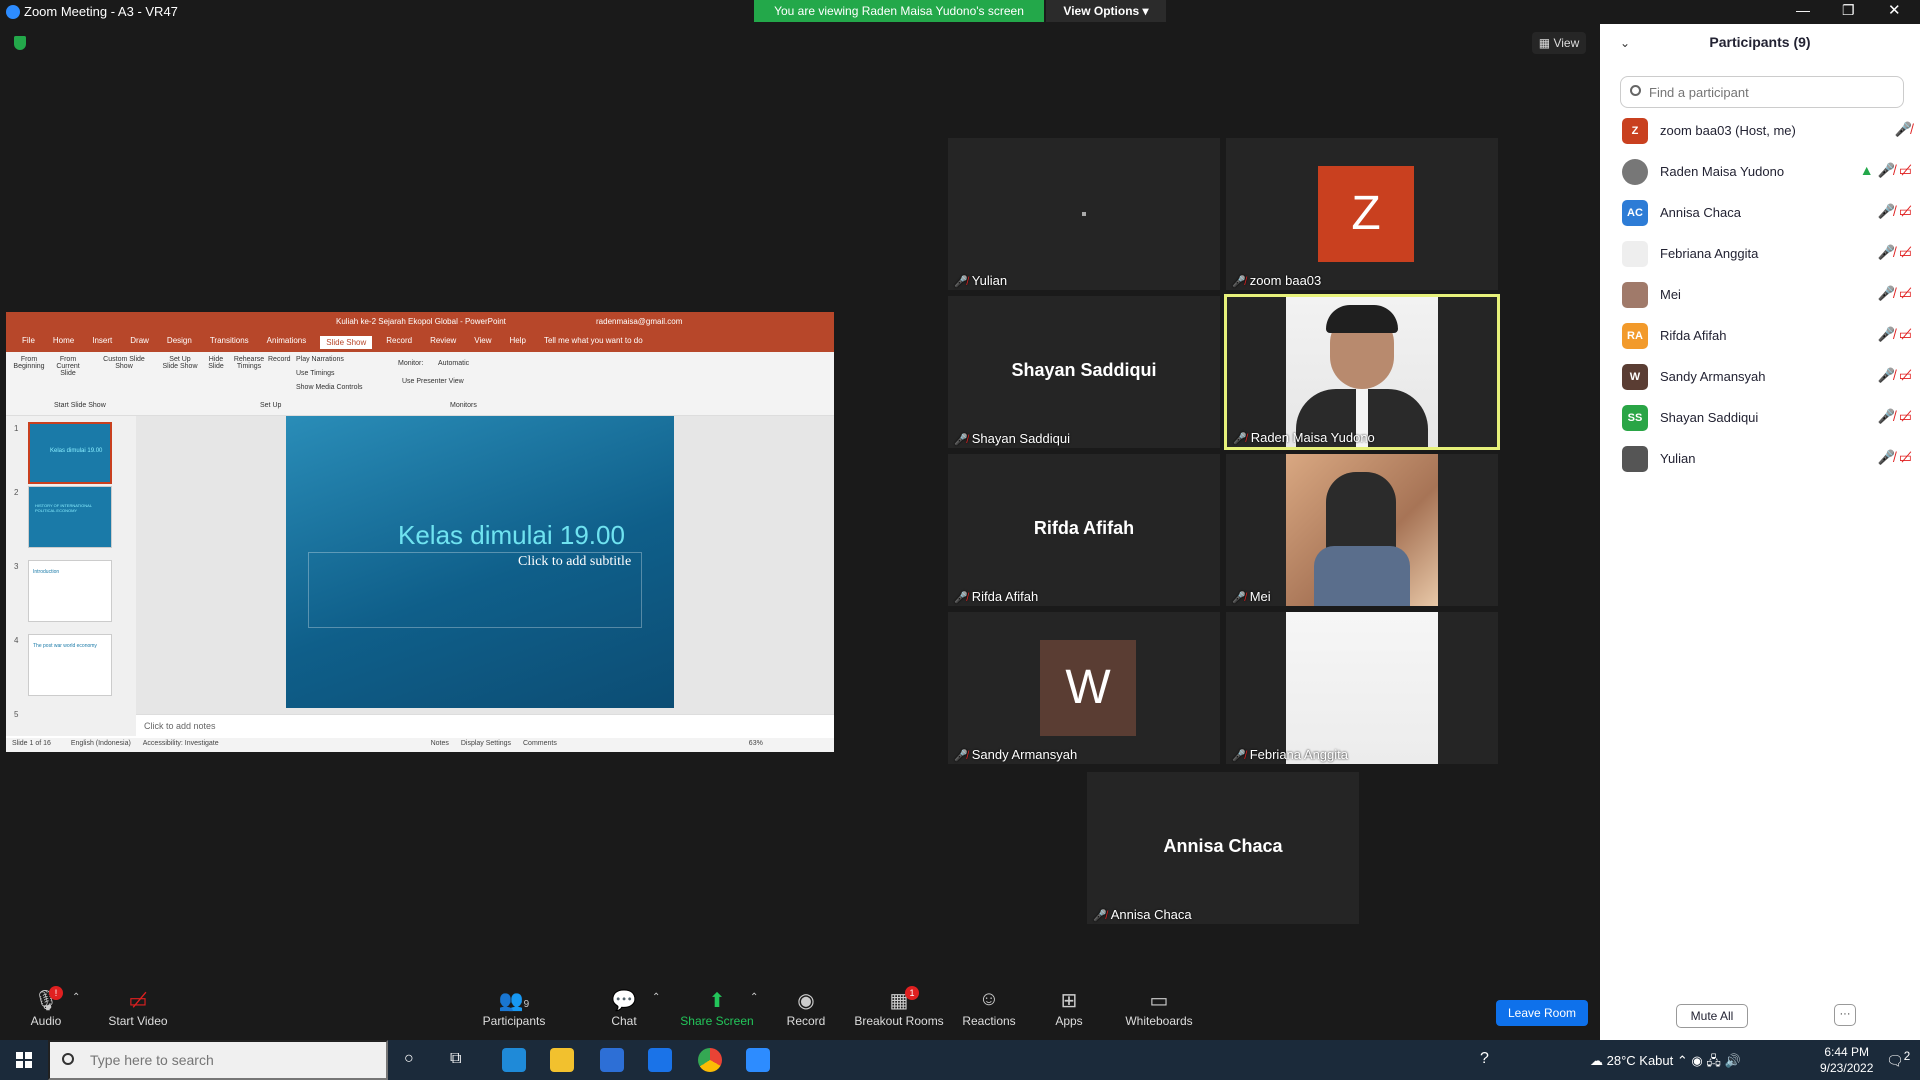 The width and height of the screenshot is (1920, 1080). I want to click on share-screen-button: ⬆ Share Screen, so click(717, 1008).